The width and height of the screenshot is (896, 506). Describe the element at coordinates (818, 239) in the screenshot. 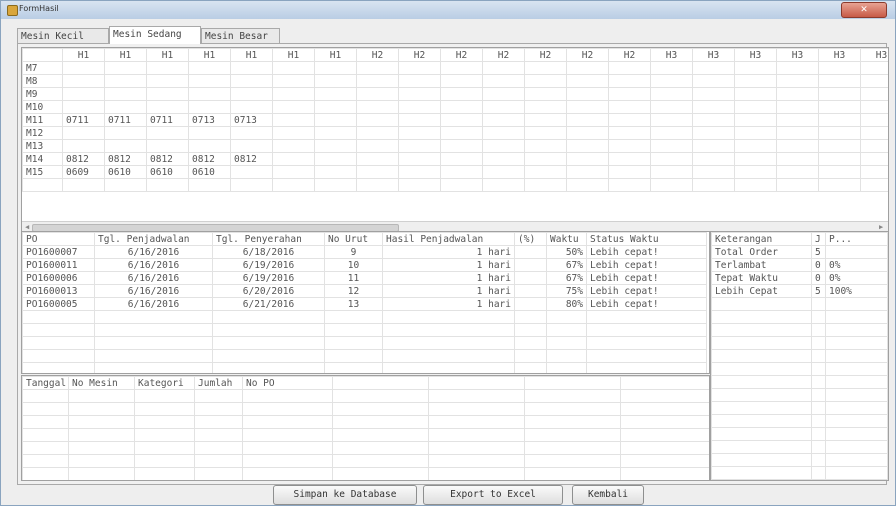

I see `column-header: J` at that location.